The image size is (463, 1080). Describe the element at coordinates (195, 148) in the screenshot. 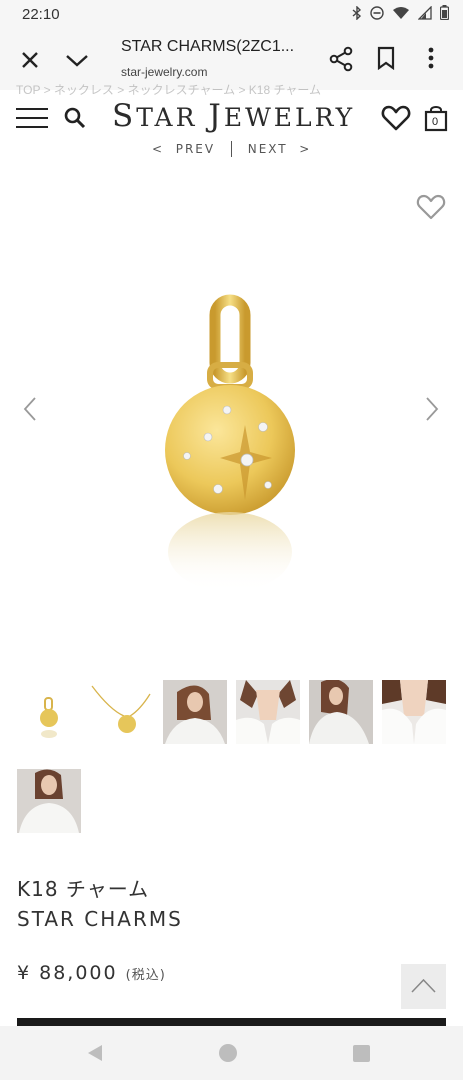

I see `prev-label: PREV` at that location.